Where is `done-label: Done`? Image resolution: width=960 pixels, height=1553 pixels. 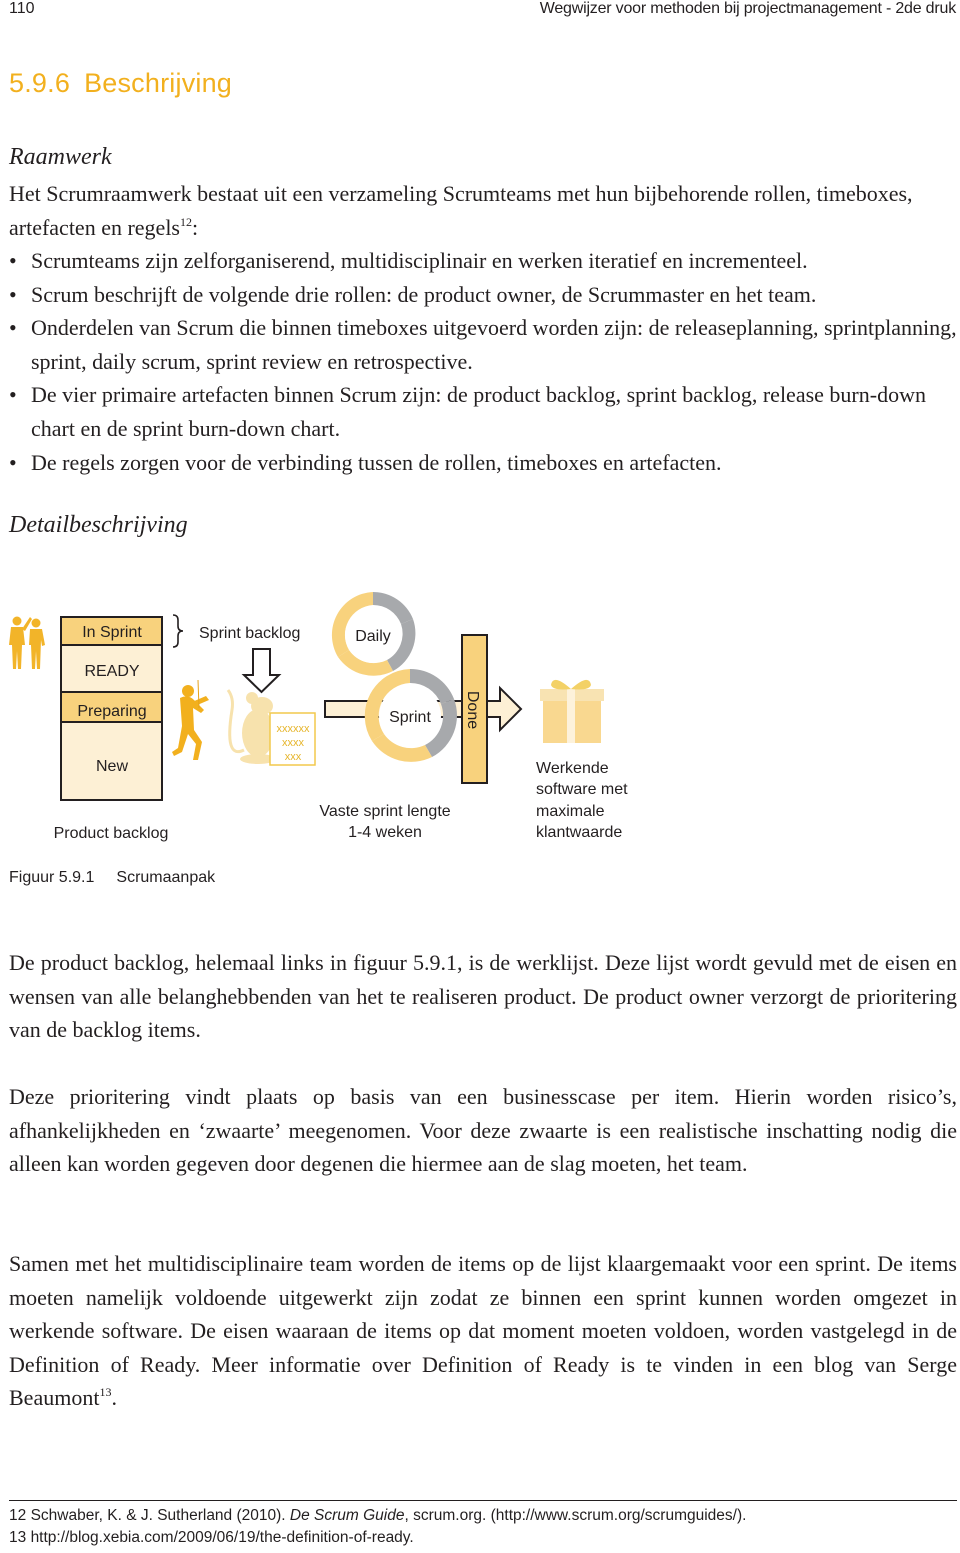
done-label: Done is located at coordinates (472, 710).